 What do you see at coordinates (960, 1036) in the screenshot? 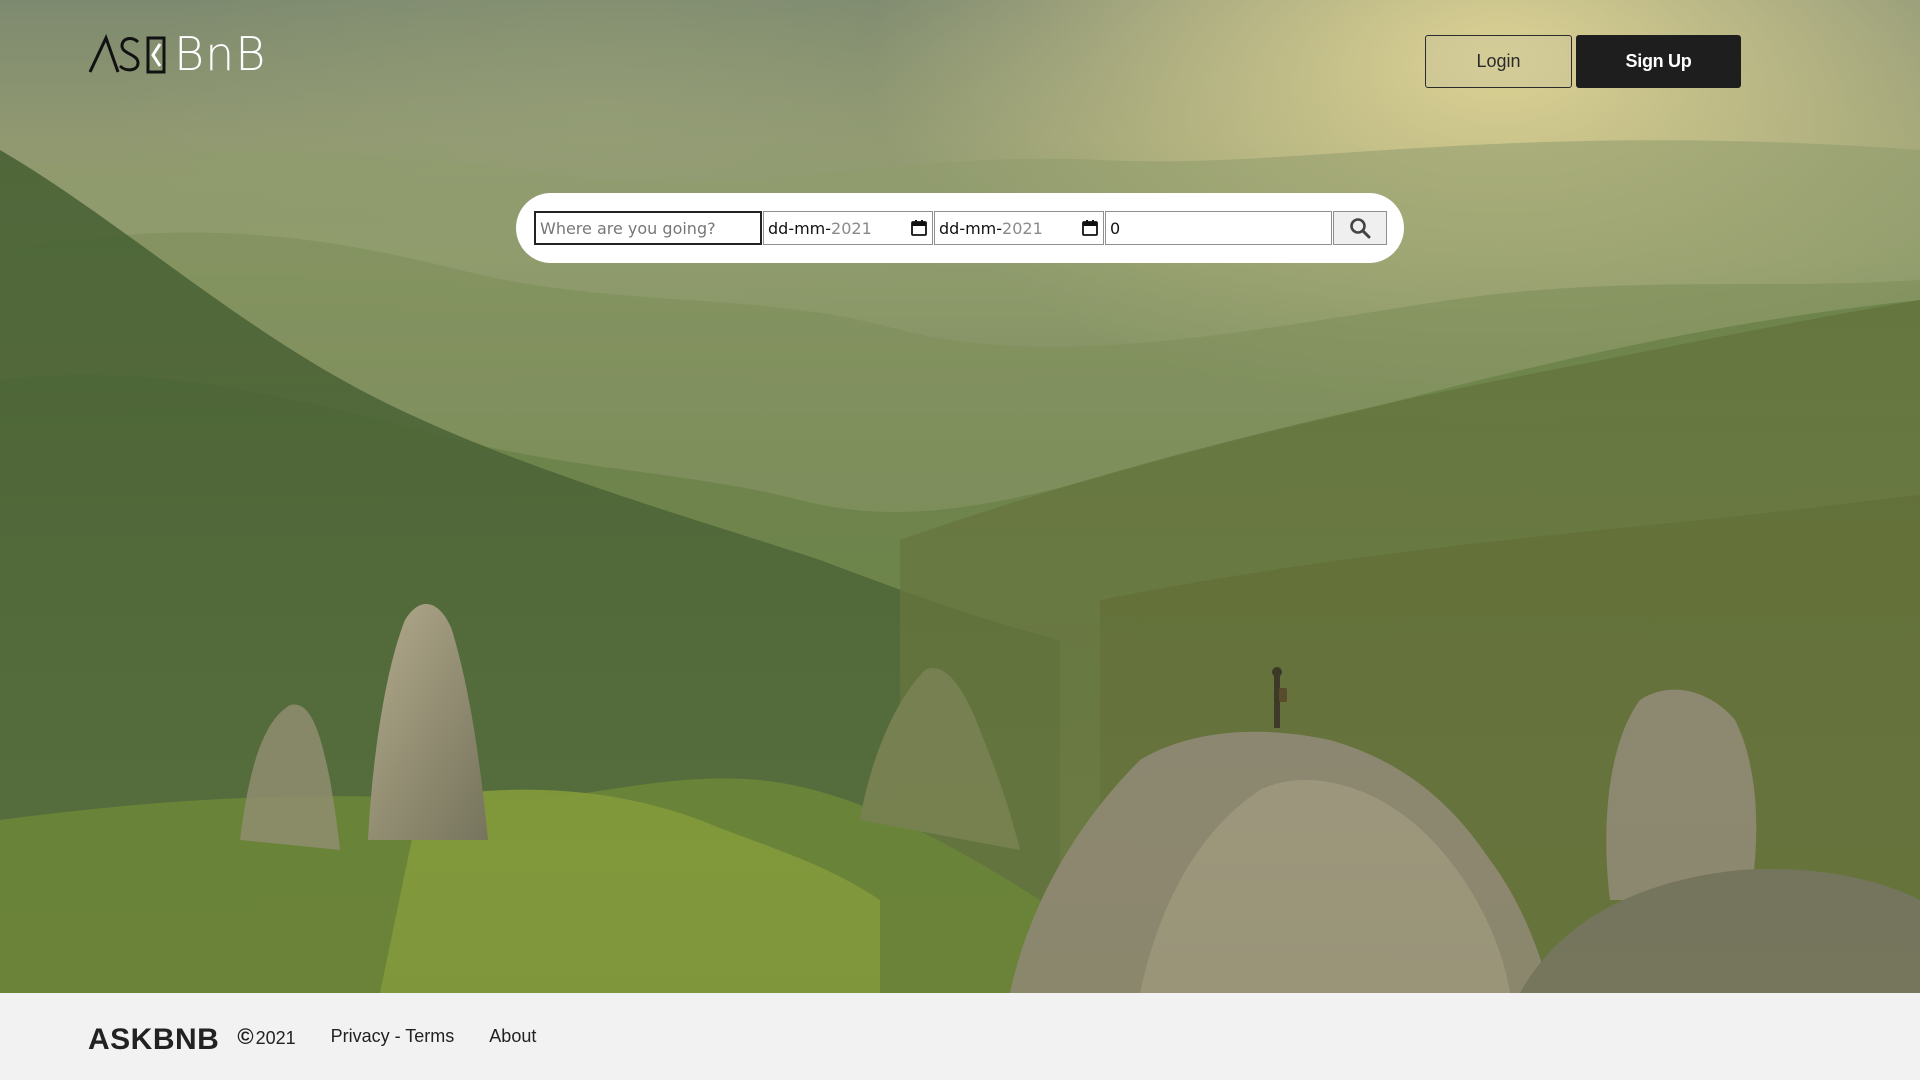
I see `site-footer: ASKBNB © 2021 Privacy - Terms About` at bounding box center [960, 1036].